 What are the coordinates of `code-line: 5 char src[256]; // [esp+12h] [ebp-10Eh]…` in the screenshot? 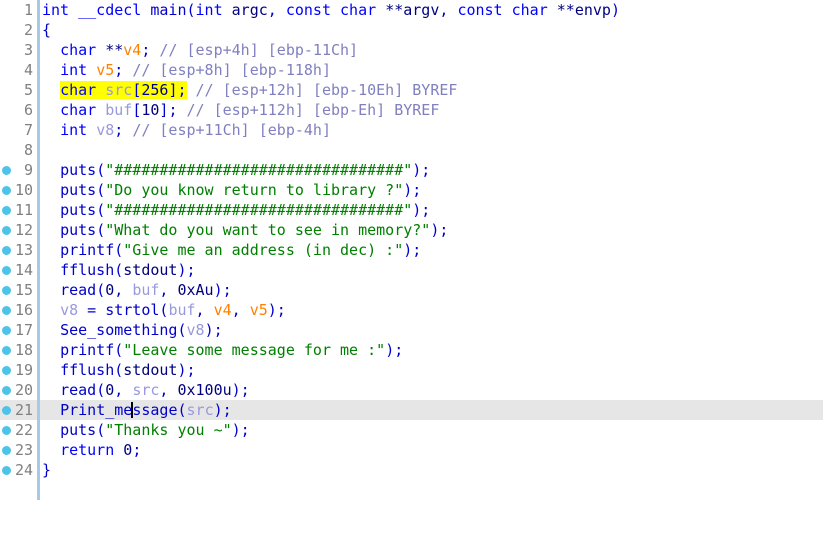 It's located at (411, 90).